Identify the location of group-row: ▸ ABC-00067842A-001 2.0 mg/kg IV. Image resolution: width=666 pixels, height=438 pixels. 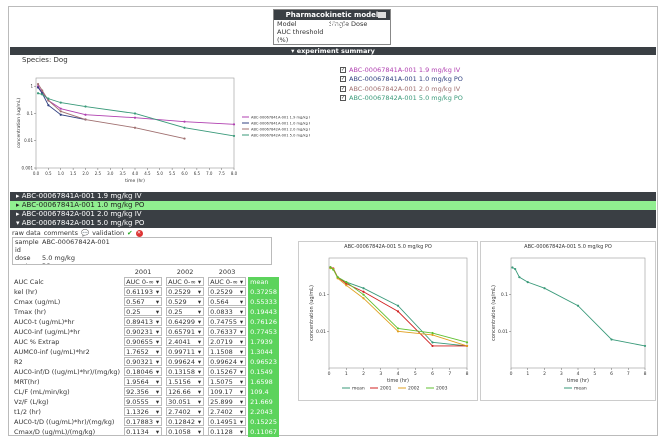
(333, 214).